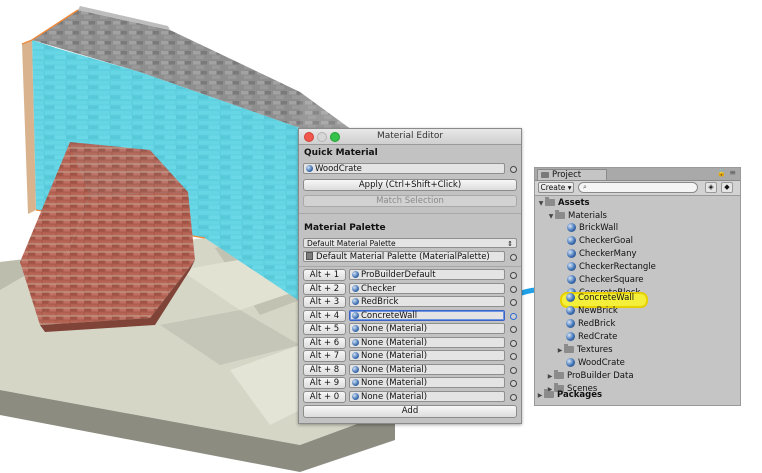  I want to click on create-dropdown: Create ▾, so click(556, 187).